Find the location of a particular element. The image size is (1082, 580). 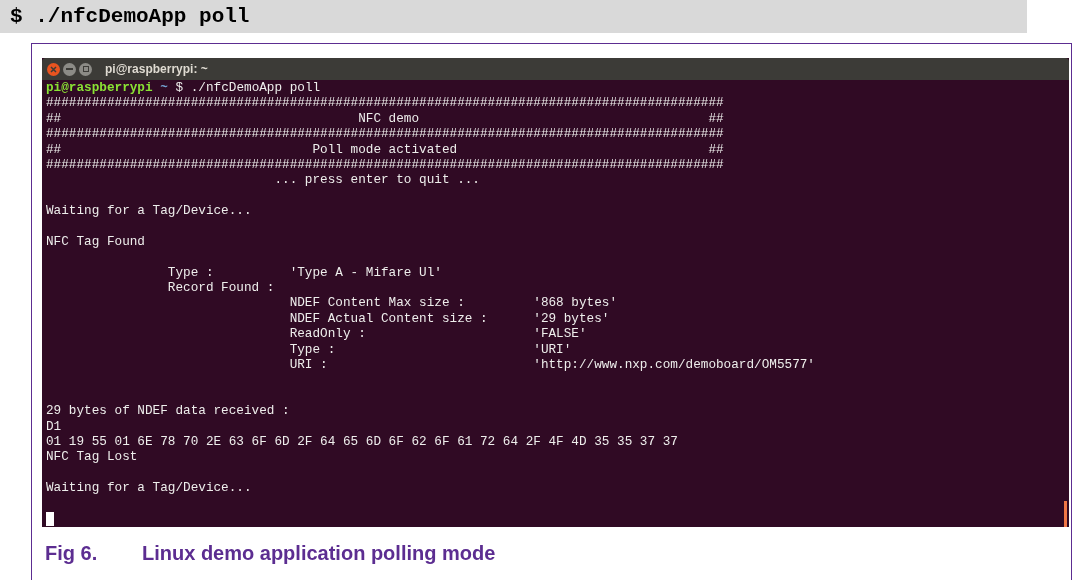

terminal-line: ## Poll mode activated ## is located at coordinates (385, 149).